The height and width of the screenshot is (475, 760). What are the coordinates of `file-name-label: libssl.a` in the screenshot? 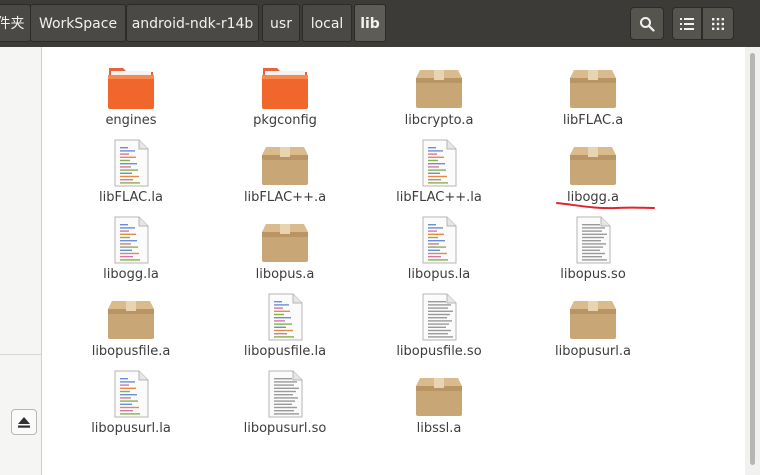 It's located at (439, 428).